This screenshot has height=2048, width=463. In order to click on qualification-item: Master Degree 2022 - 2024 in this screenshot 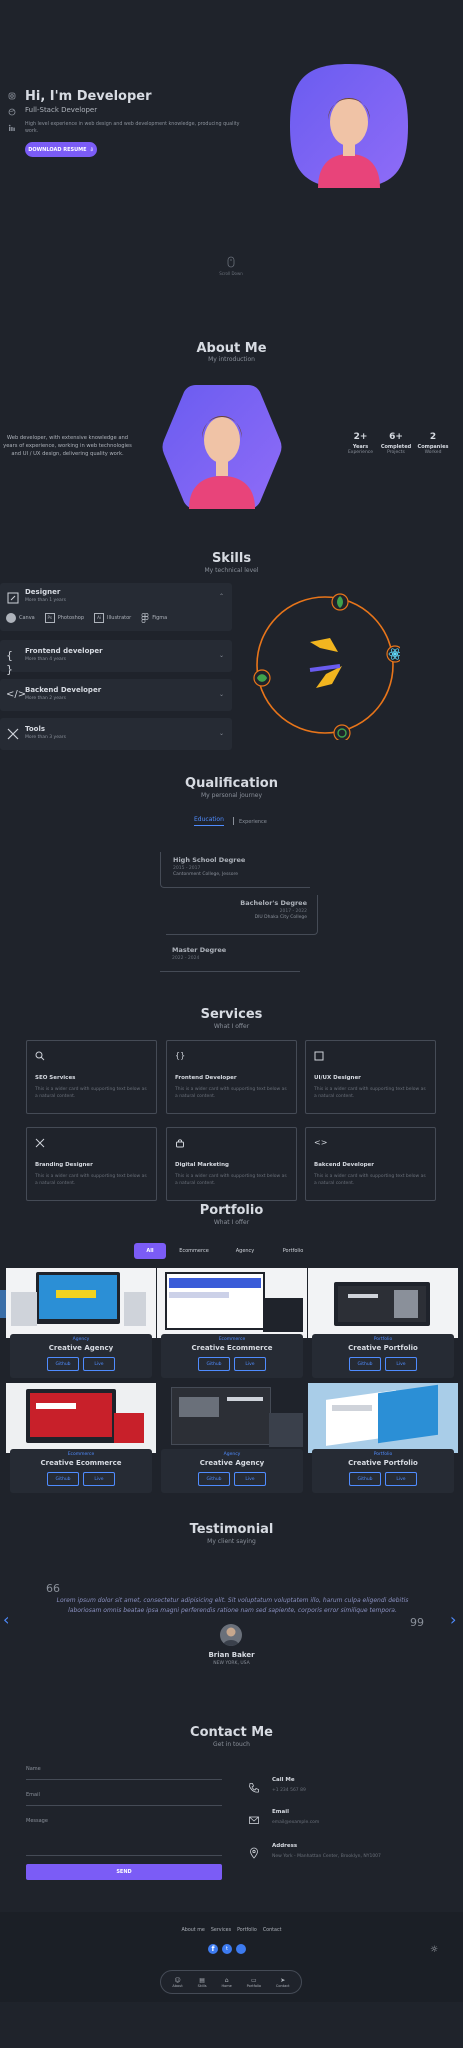, I will do `click(230, 957)`.